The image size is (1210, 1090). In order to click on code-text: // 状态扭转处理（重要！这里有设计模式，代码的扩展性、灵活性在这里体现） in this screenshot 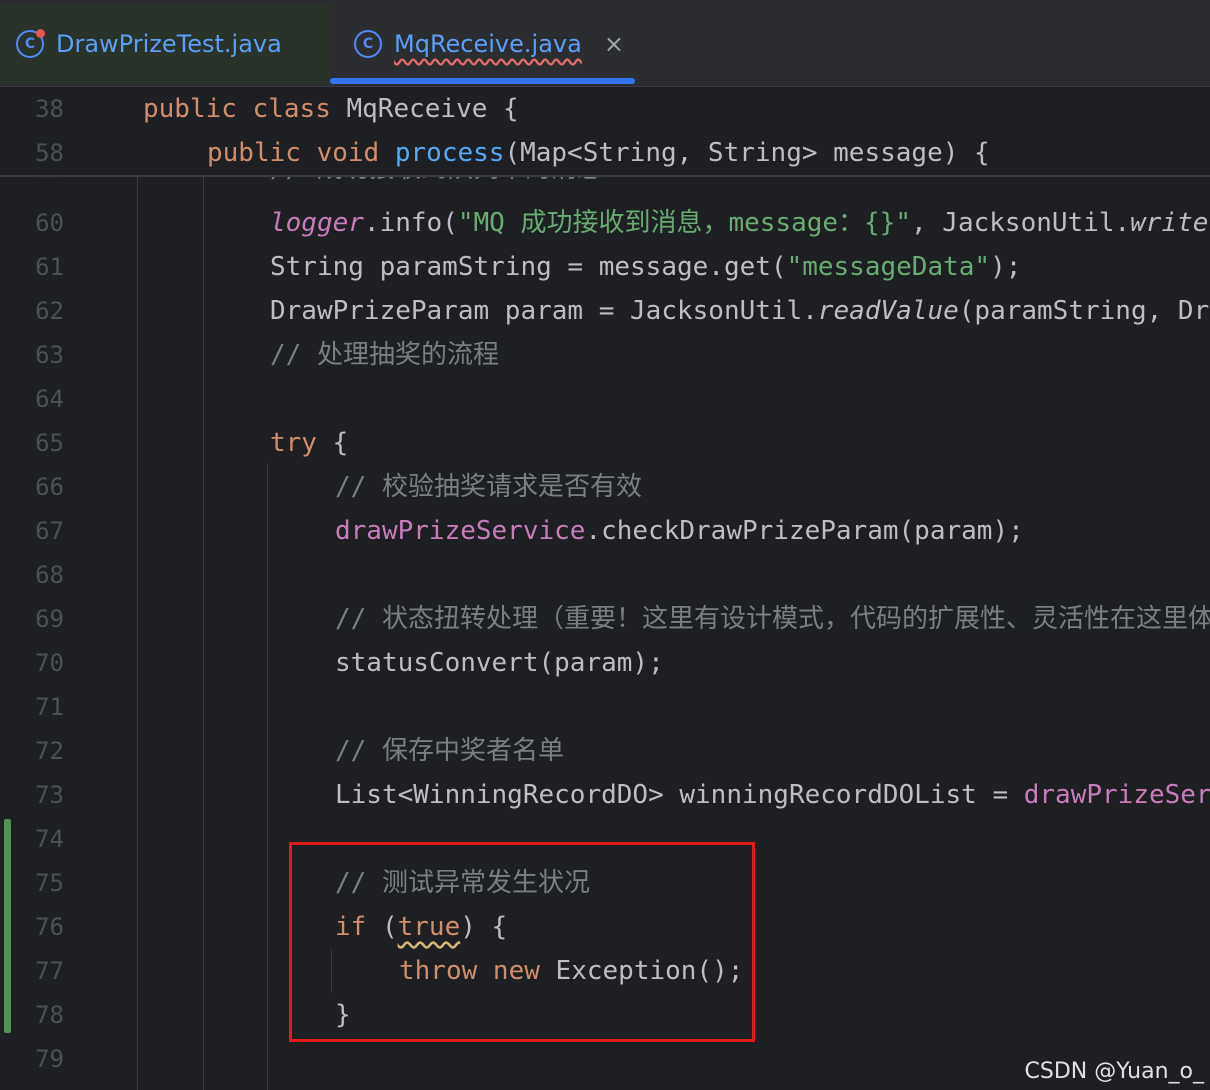, I will do `click(772, 619)`.